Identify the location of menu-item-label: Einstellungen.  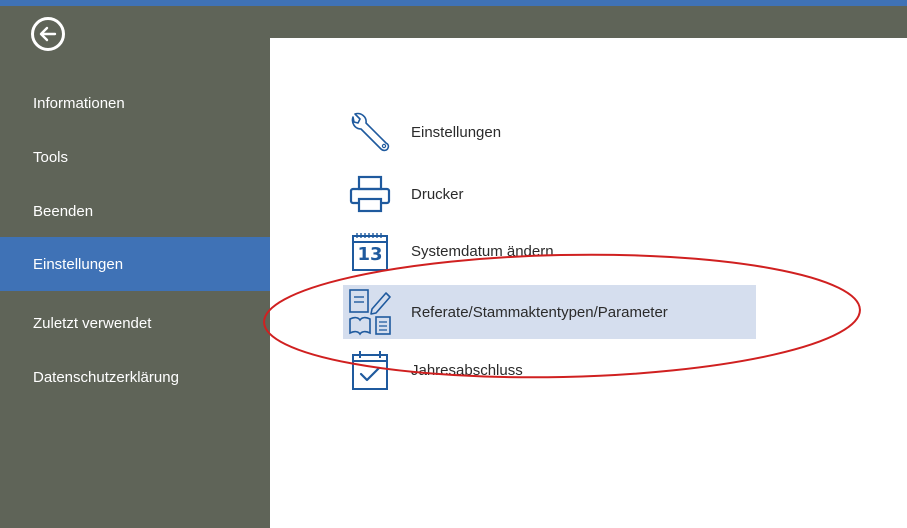
(456, 132).